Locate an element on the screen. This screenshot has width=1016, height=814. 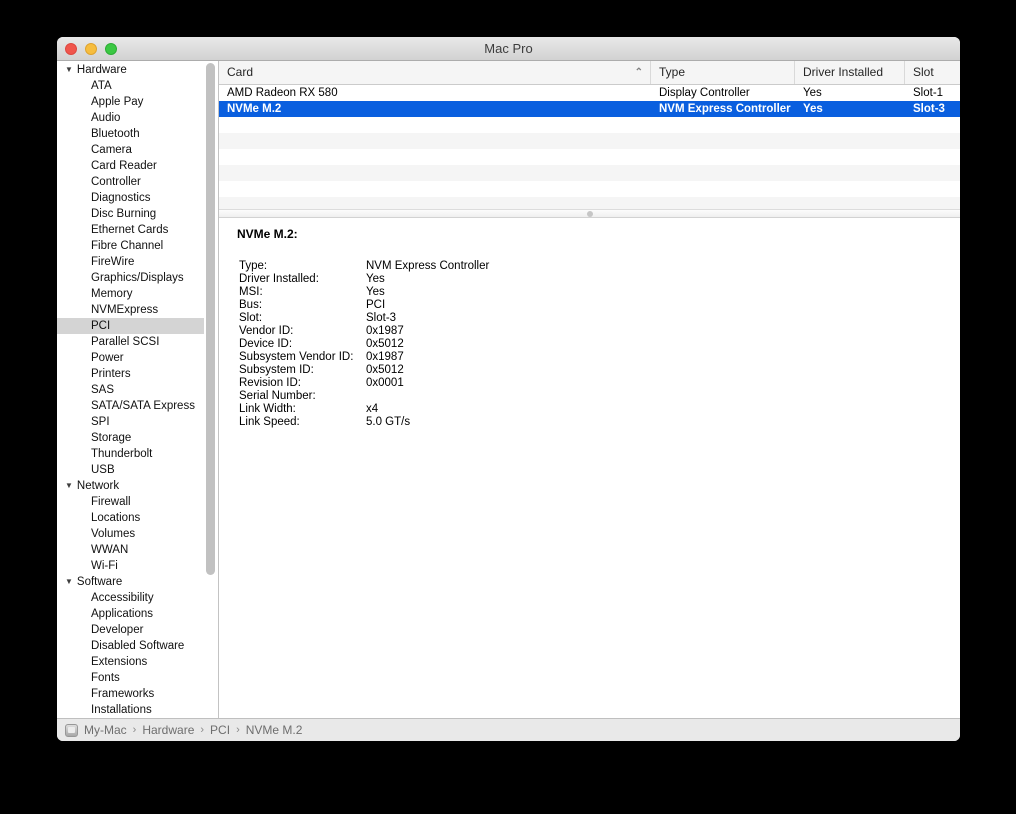
detail-row-type: Type: NVM Express Controller is located at coordinates (590, 266).